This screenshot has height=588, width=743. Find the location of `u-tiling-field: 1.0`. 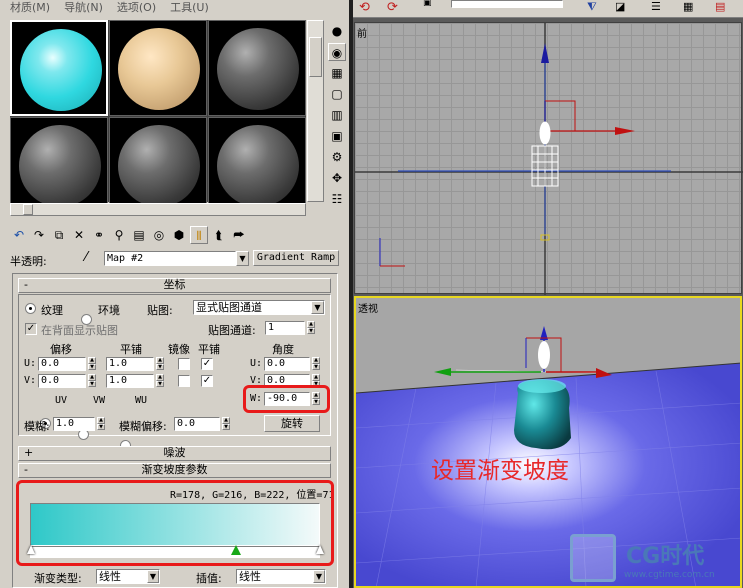

u-tiling-field: 1.0 is located at coordinates (130, 364).